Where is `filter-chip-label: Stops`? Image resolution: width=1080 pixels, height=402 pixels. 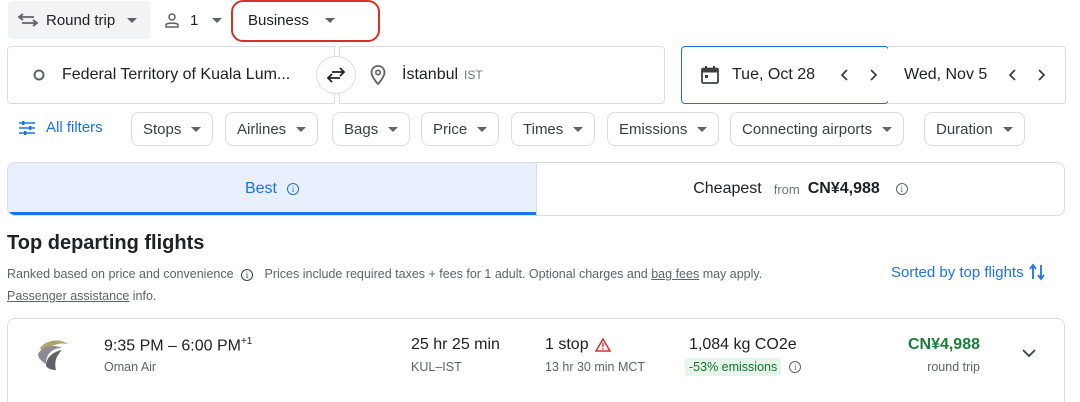 filter-chip-label: Stops is located at coordinates (162, 129).